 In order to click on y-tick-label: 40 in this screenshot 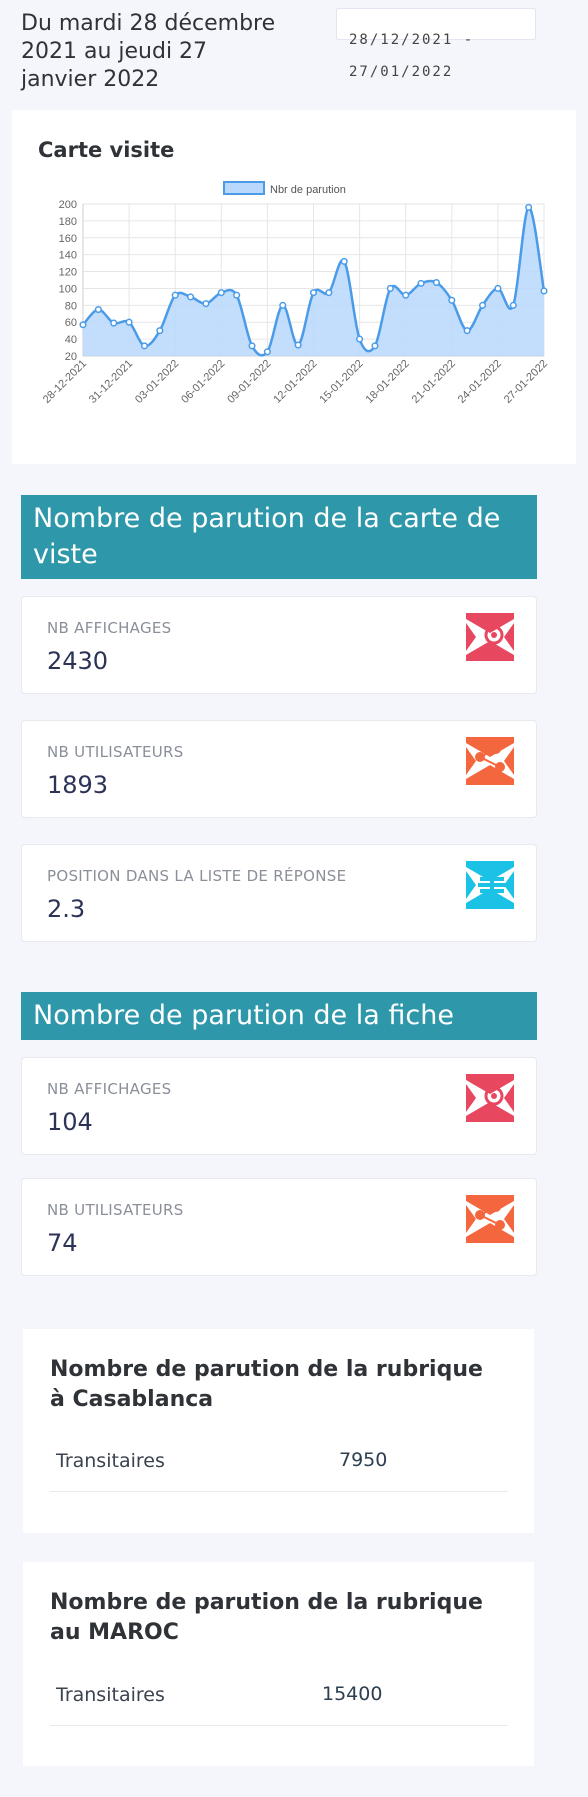, I will do `click(71, 340)`.